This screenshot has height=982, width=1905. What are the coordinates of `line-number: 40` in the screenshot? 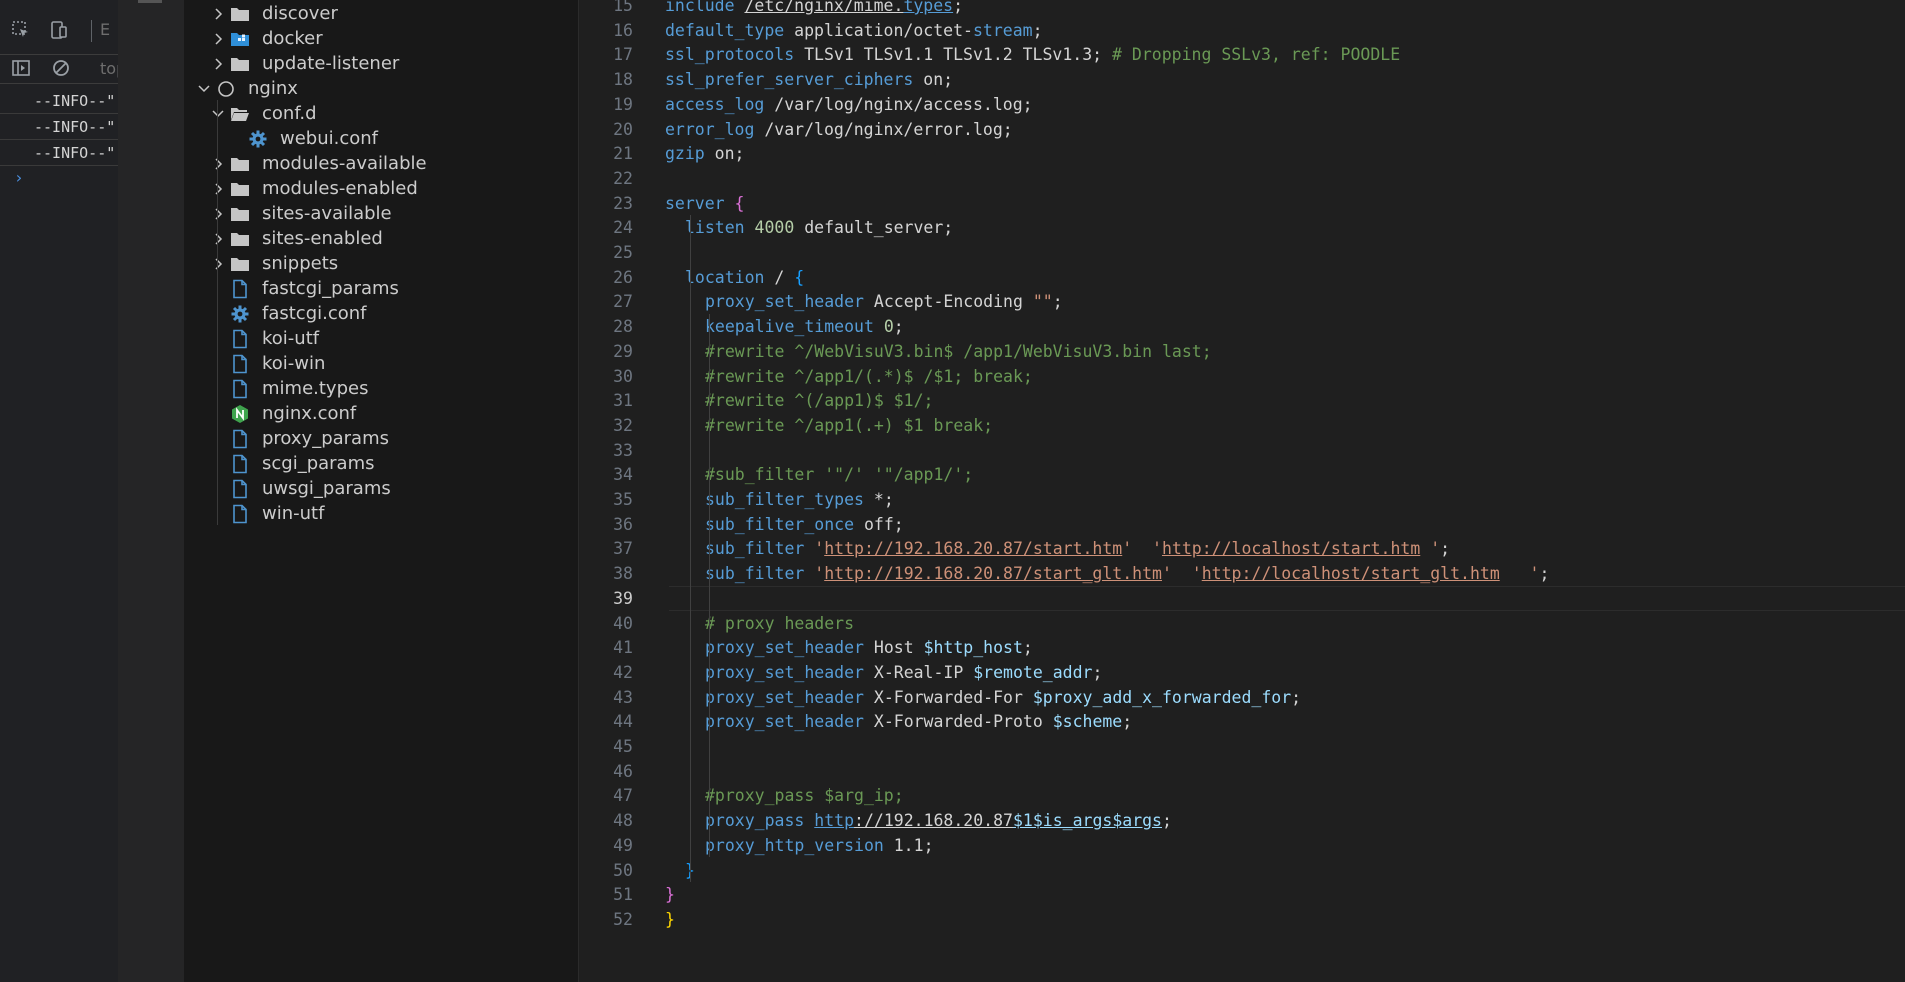 It's located at (623, 623).